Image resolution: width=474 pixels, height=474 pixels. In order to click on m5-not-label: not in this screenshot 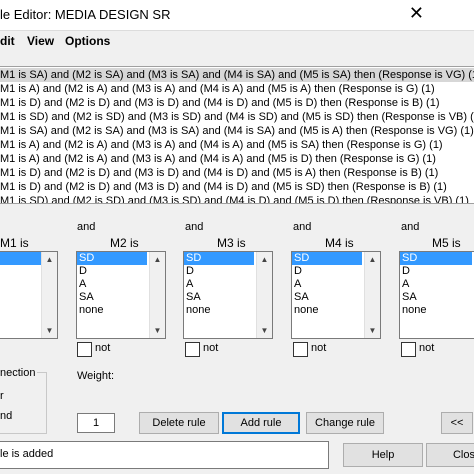, I will do `click(427, 348)`.